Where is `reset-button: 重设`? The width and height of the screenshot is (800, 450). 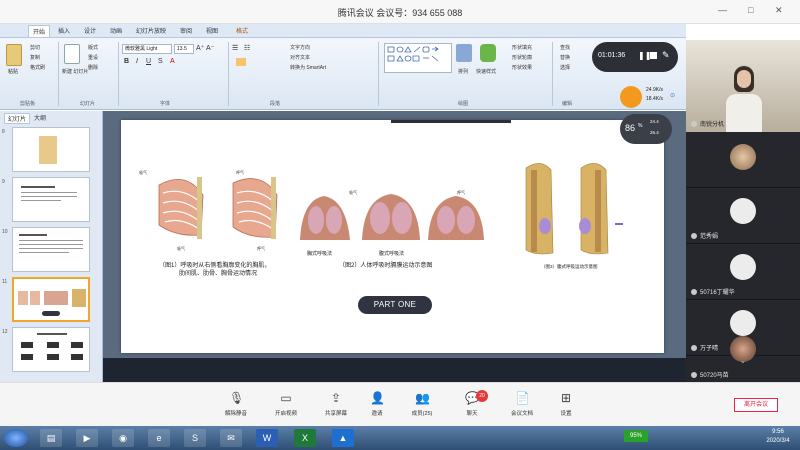
reset-button: 重设 is located at coordinates (93, 57).